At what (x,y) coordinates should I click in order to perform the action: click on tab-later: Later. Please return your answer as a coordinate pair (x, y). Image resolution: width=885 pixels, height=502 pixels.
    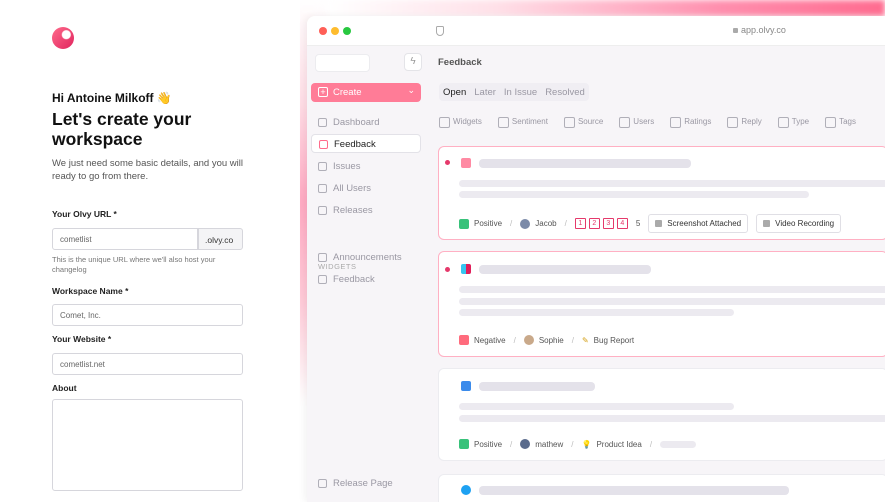
    Looking at the image, I should click on (485, 92).